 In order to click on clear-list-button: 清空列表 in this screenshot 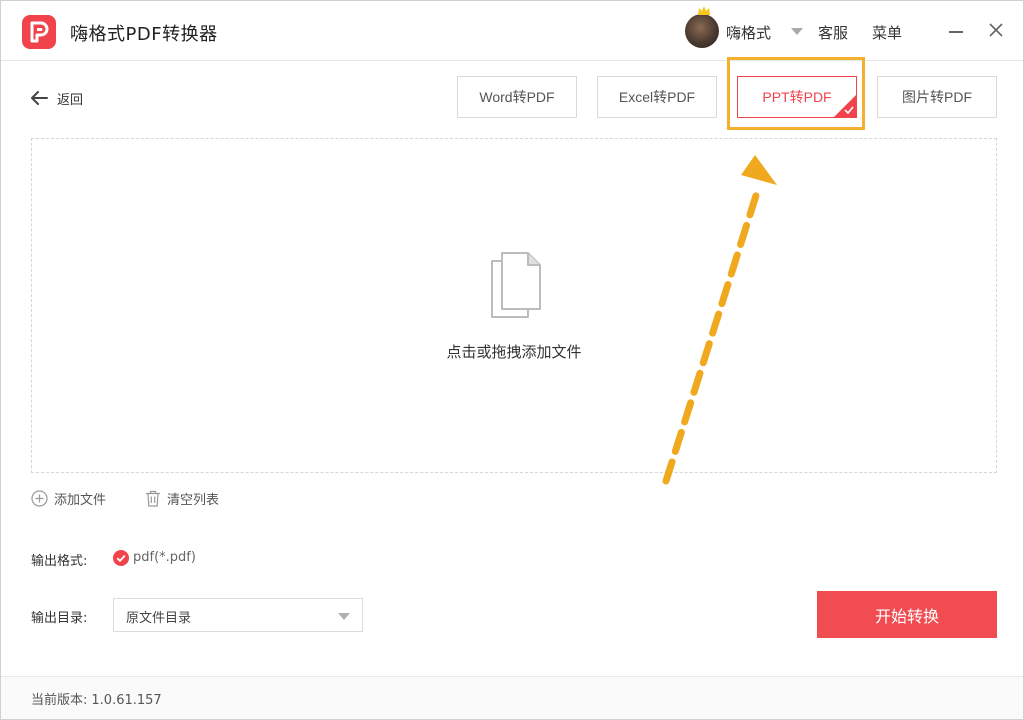, I will do `click(182, 498)`.